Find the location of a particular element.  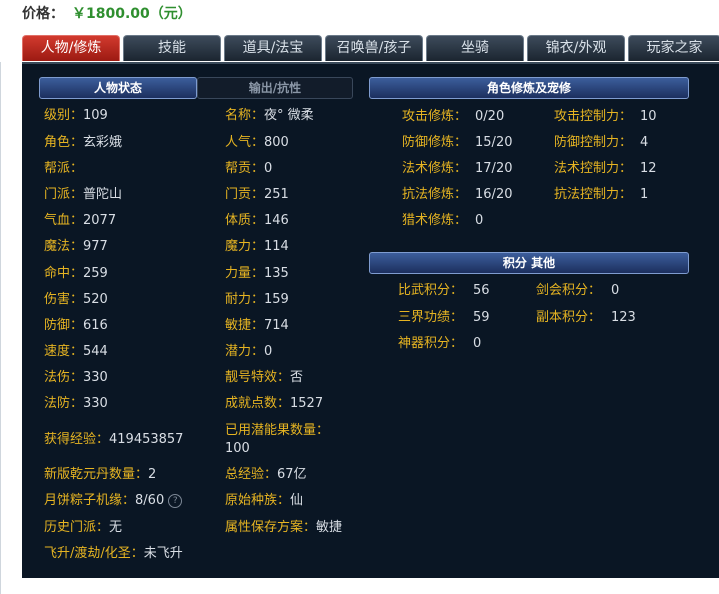

stat-magic-power: 魔力：114 is located at coordinates (257, 246).